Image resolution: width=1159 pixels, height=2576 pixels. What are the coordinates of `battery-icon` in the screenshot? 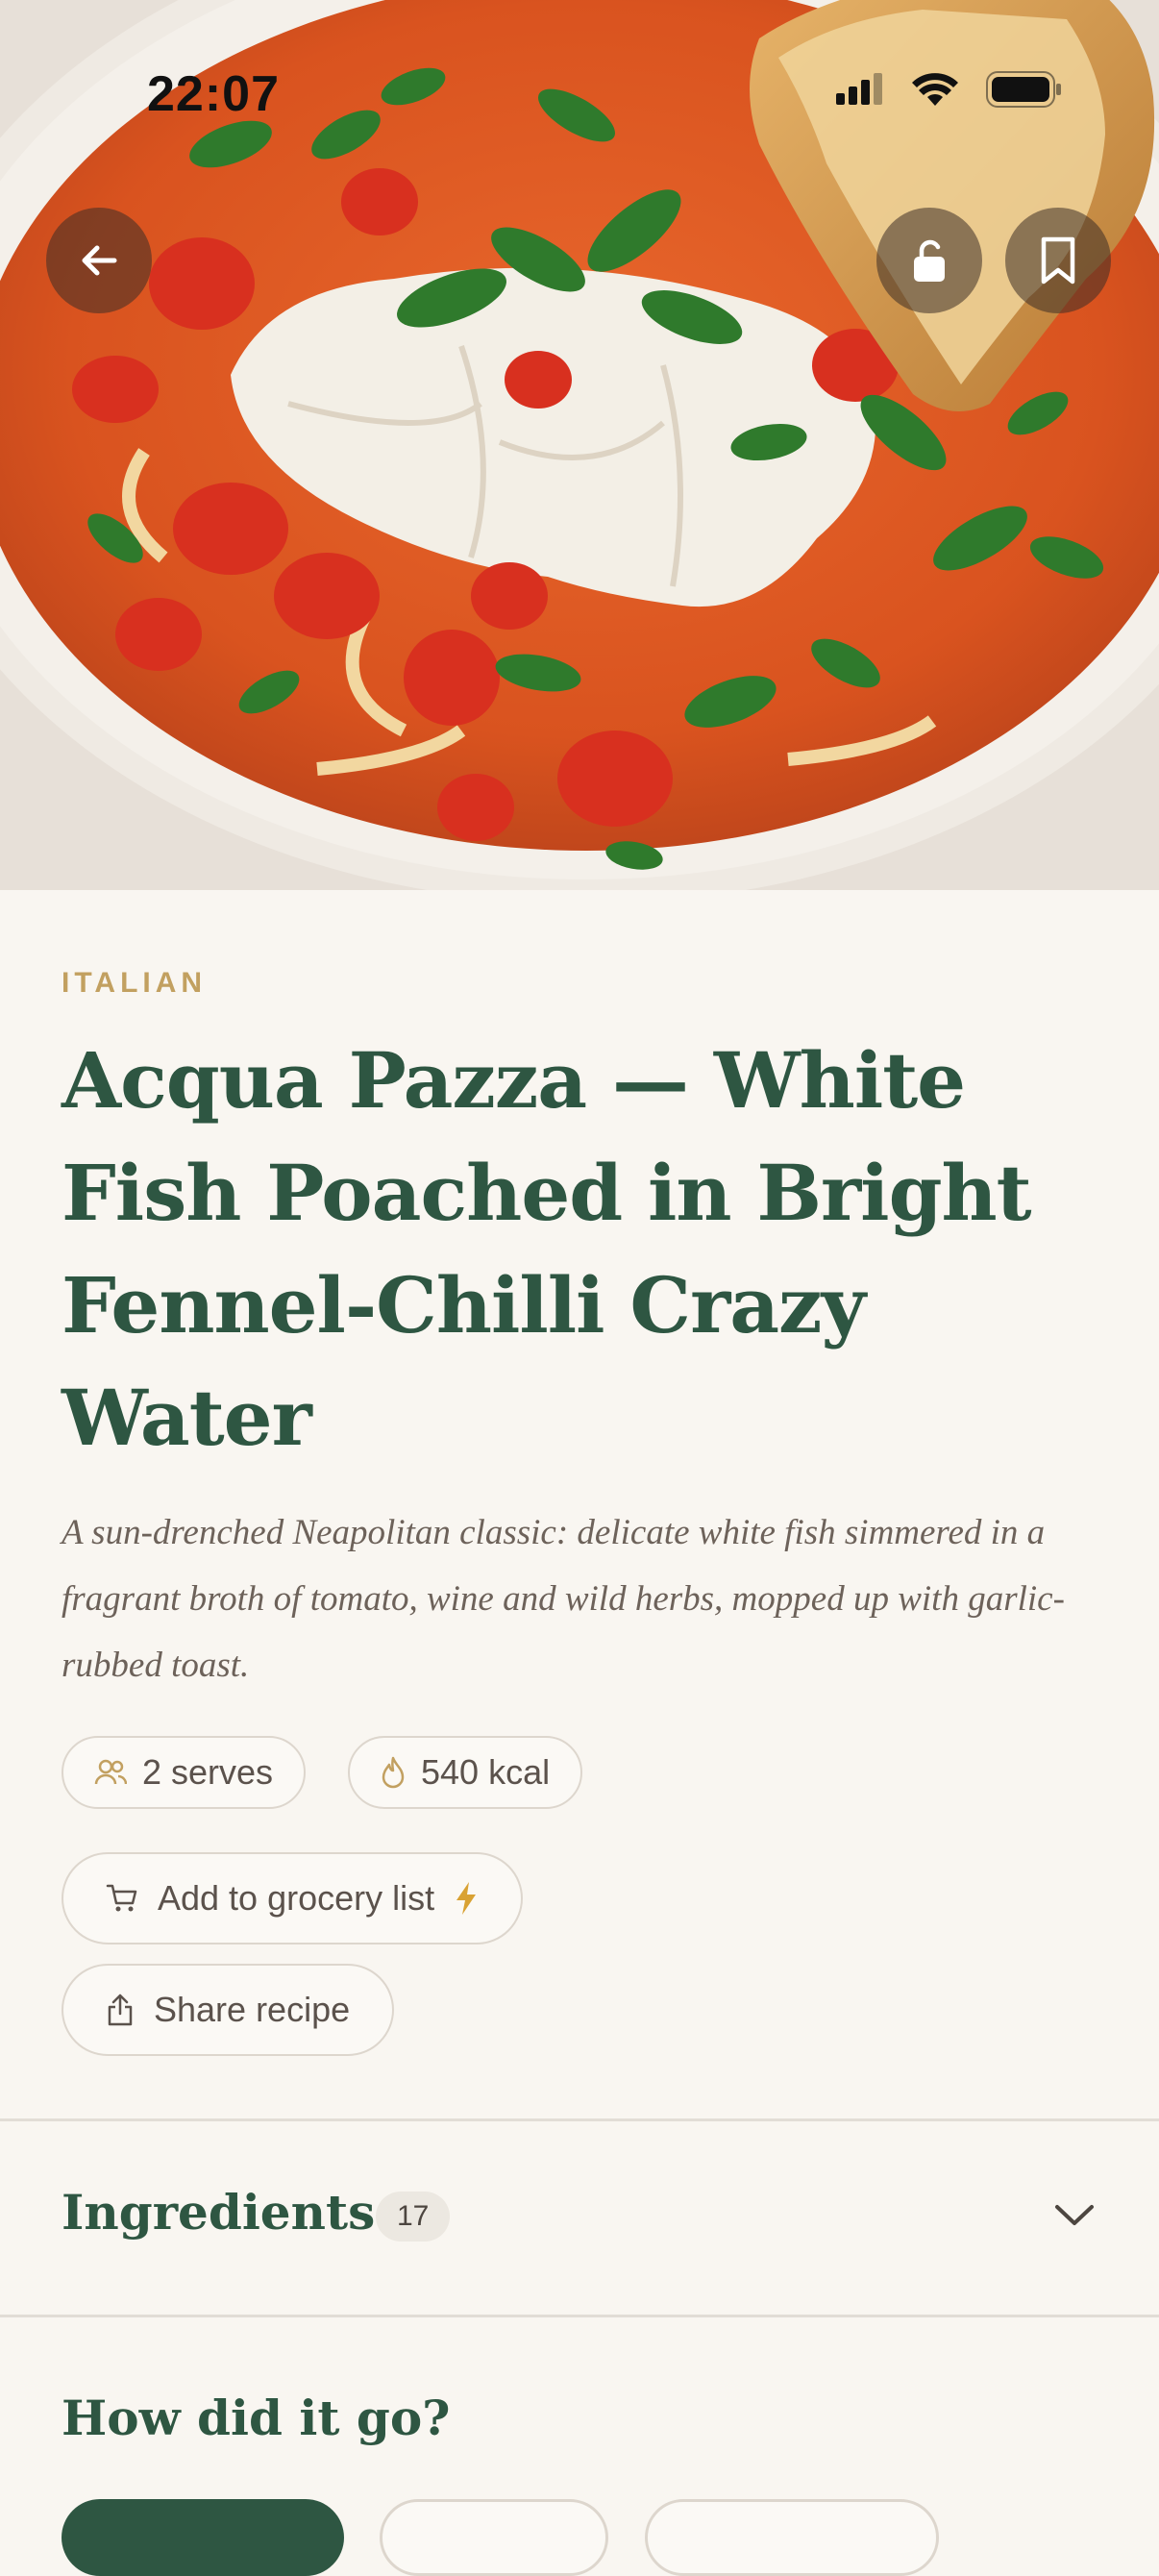 It's located at (1023, 90).